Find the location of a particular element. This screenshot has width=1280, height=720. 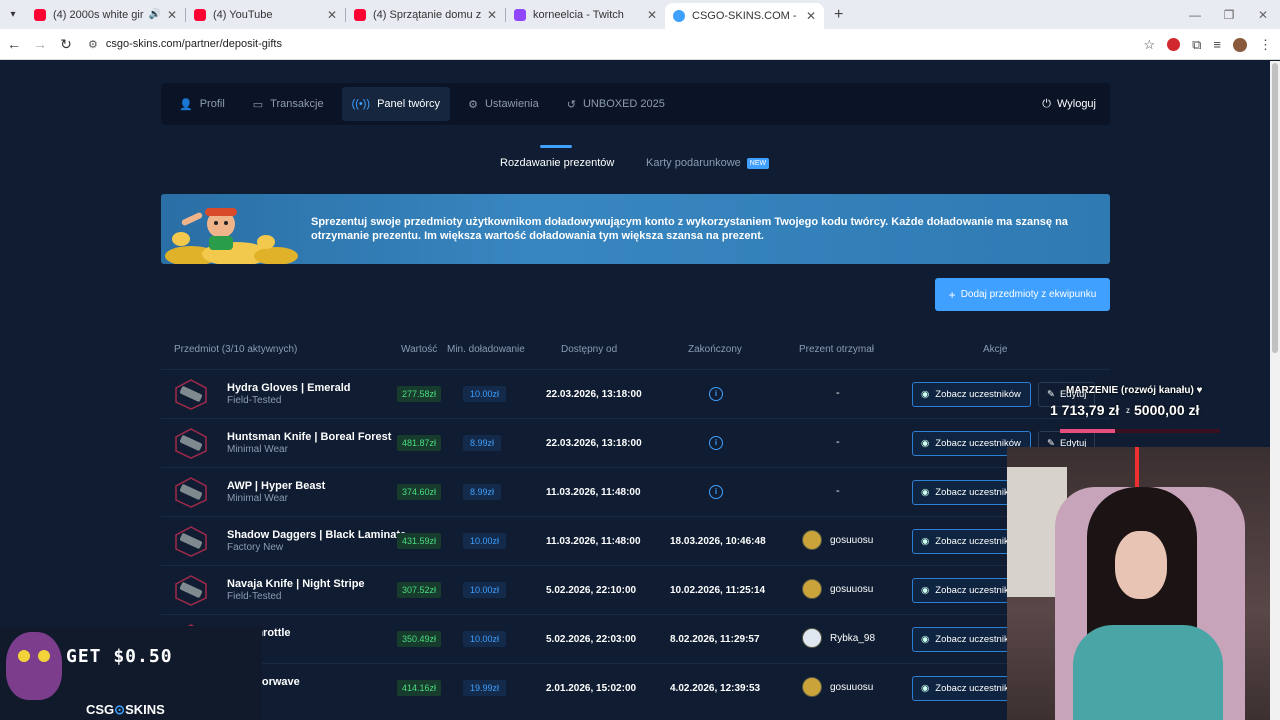

item-wear: Factory New is located at coordinates (255, 547).